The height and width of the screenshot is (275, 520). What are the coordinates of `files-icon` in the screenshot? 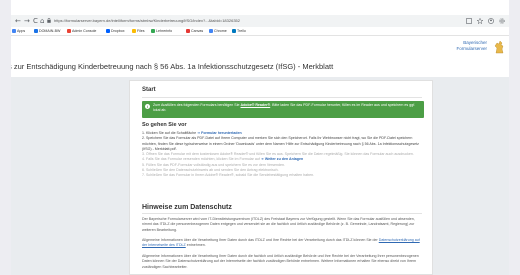 It's located at (134, 31).